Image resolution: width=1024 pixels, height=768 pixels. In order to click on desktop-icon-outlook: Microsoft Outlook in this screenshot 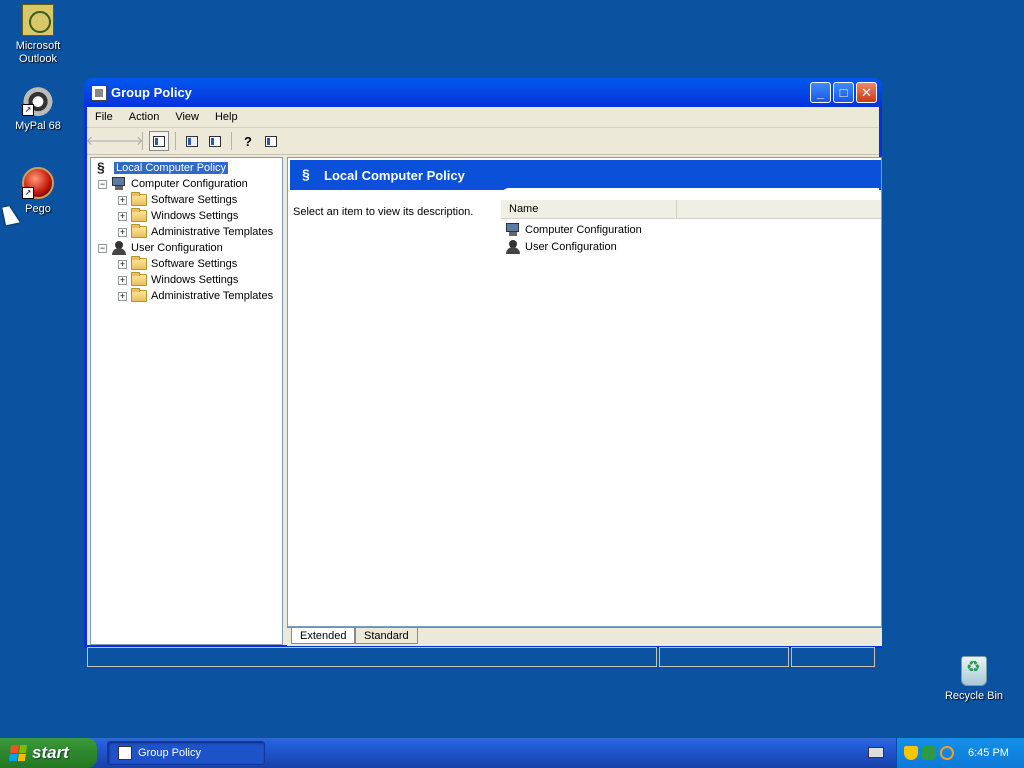, I will do `click(39, 35)`.